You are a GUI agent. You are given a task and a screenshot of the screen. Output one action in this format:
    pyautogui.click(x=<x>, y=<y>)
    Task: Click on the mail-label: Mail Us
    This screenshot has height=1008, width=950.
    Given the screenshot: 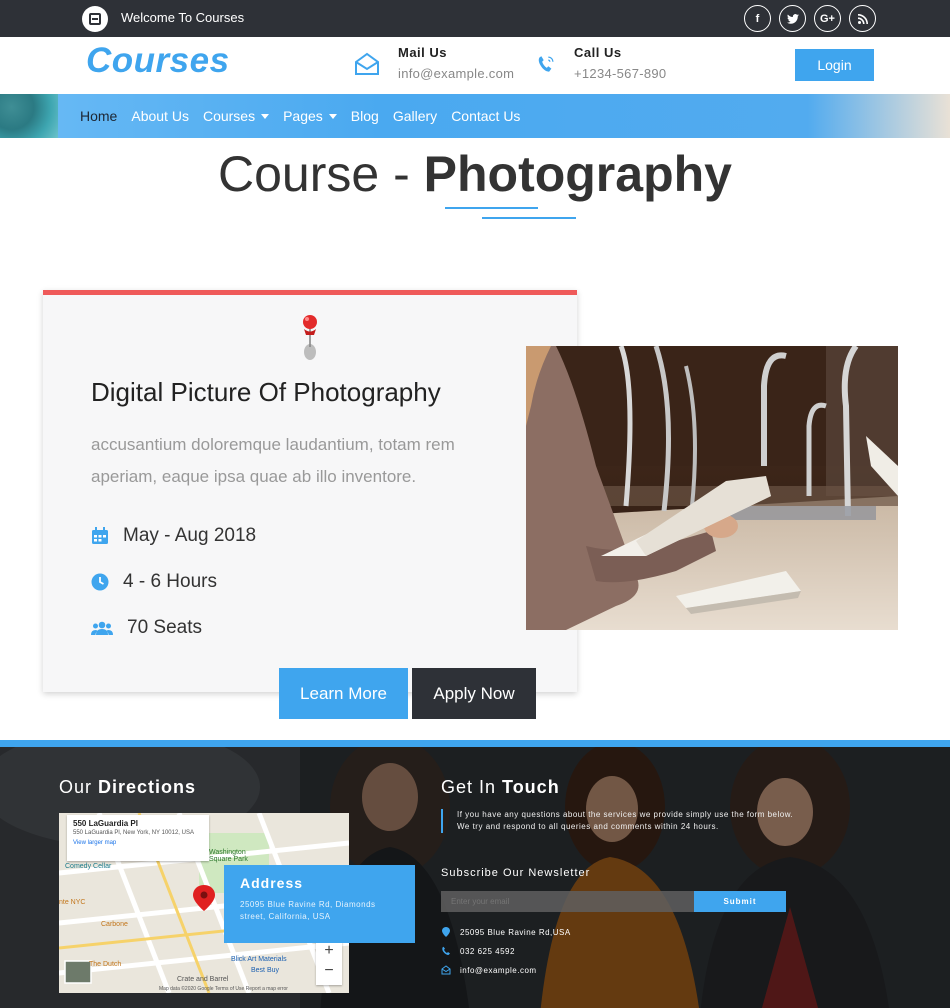 What is the action you would take?
    pyautogui.click(x=423, y=52)
    